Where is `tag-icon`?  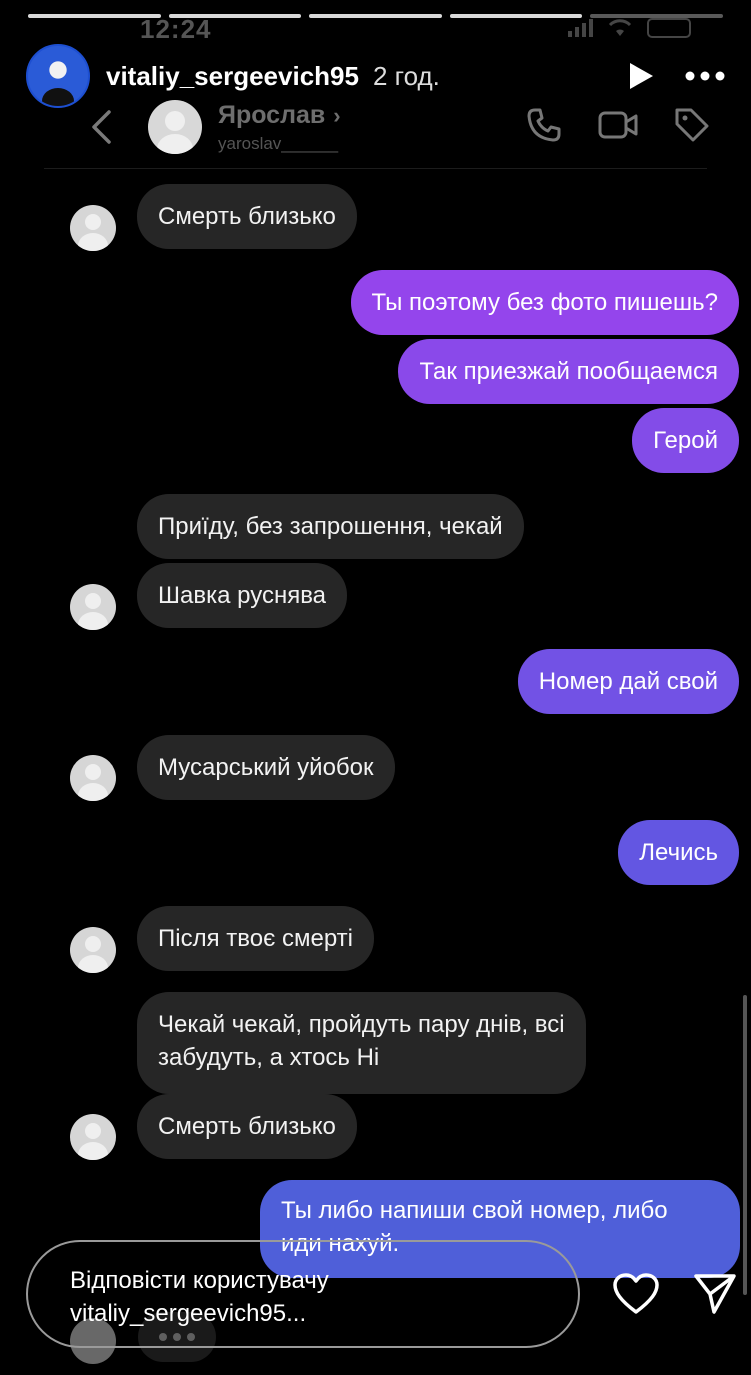 tag-icon is located at coordinates (692, 127).